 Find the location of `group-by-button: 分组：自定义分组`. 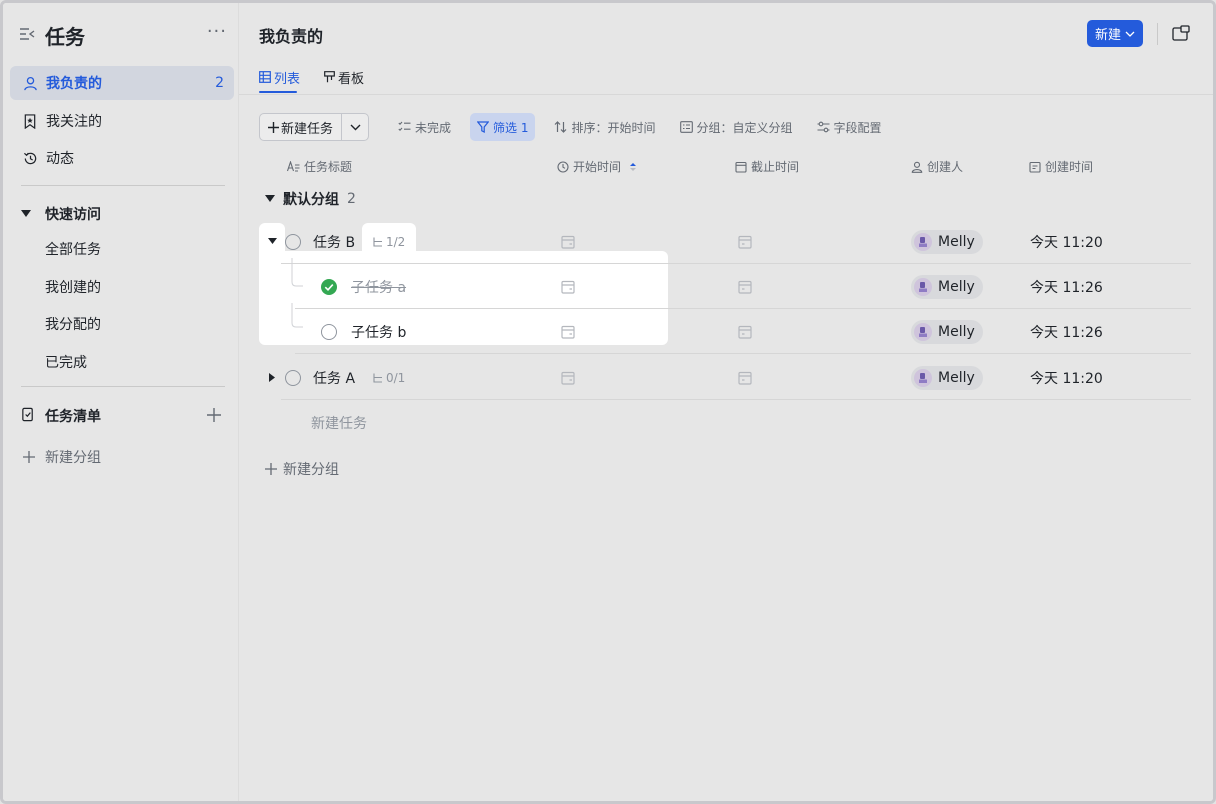

group-by-button: 分组：自定义分组 is located at coordinates (736, 127).